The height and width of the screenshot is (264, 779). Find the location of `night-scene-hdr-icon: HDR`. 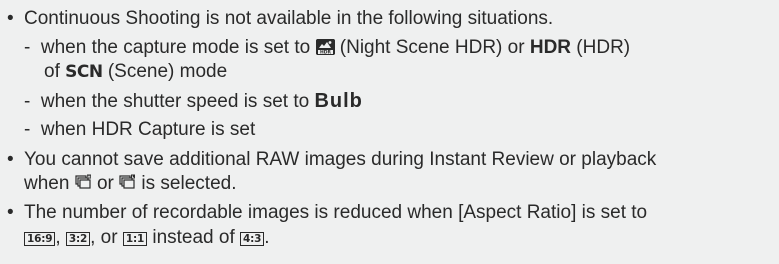

night-scene-hdr-icon: HDR is located at coordinates (325, 47).